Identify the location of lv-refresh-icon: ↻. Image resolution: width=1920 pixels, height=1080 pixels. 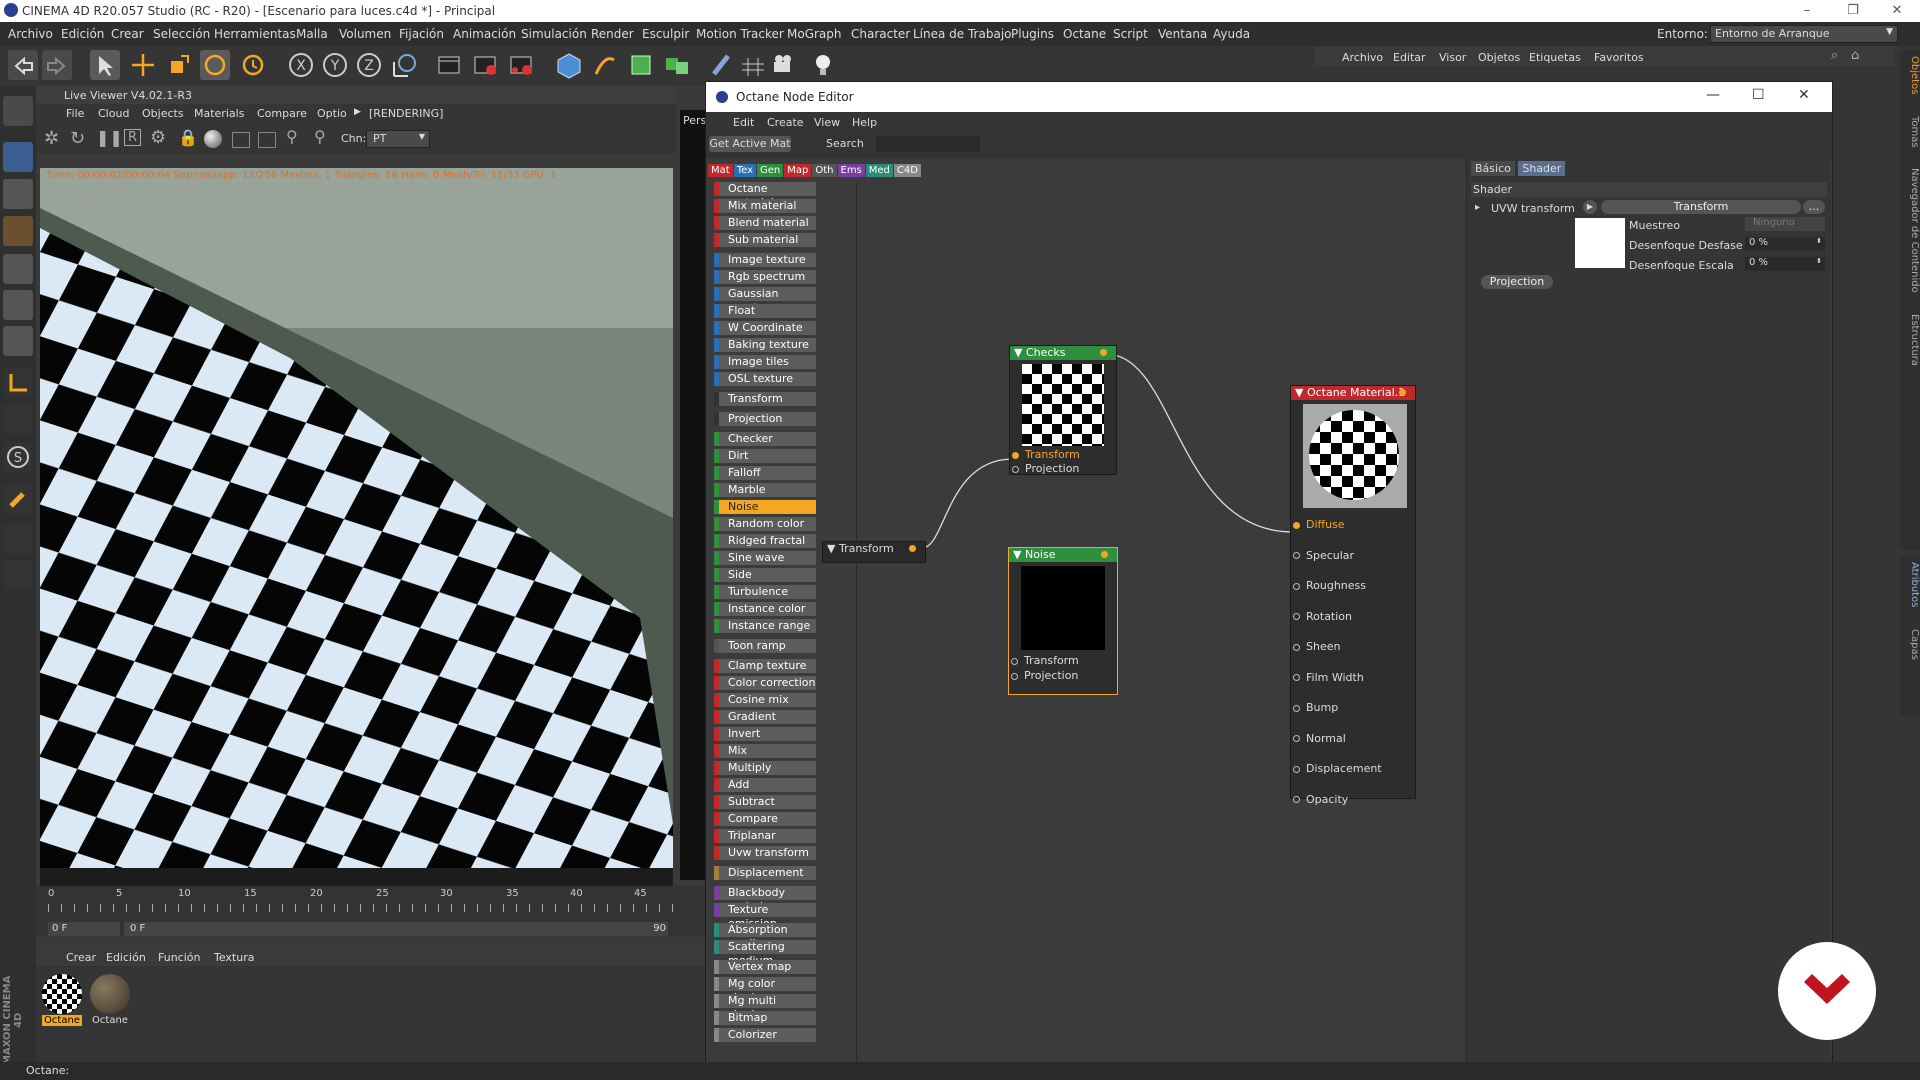
(77, 138).